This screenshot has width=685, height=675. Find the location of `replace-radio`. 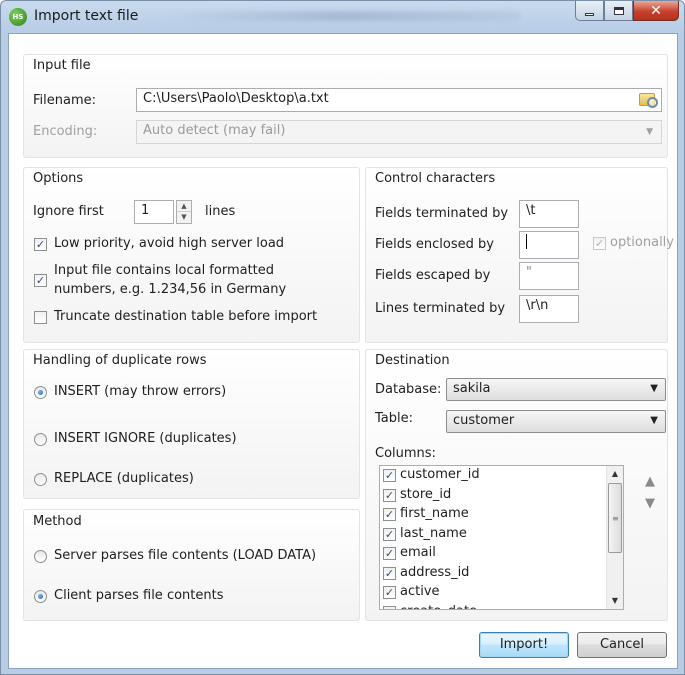

replace-radio is located at coordinates (40, 479).